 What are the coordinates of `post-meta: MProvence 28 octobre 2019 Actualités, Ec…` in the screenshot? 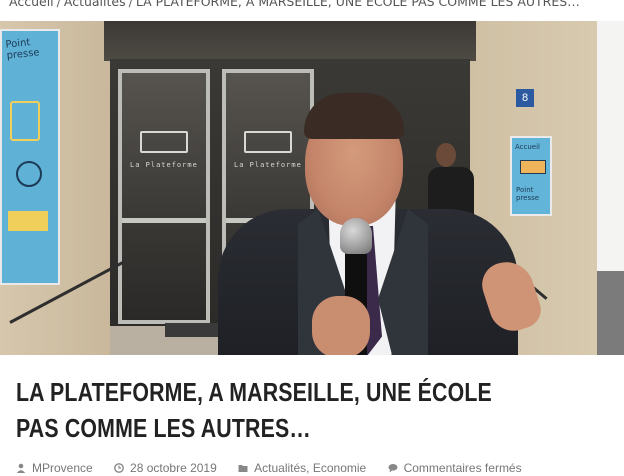 It's located at (278, 468).